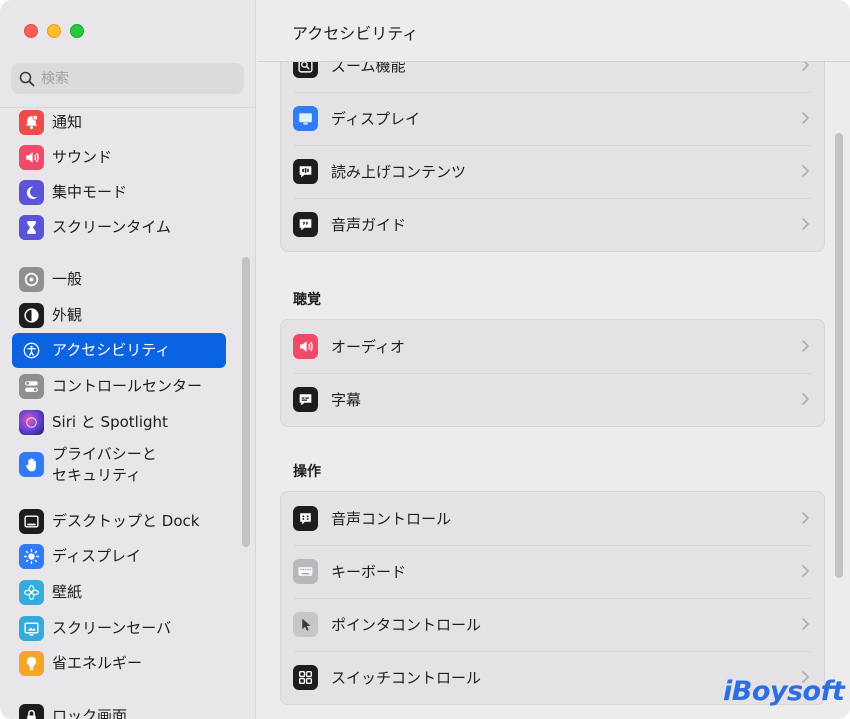 This screenshot has width=850, height=719. I want to click on minimize-button, so click(54, 31).